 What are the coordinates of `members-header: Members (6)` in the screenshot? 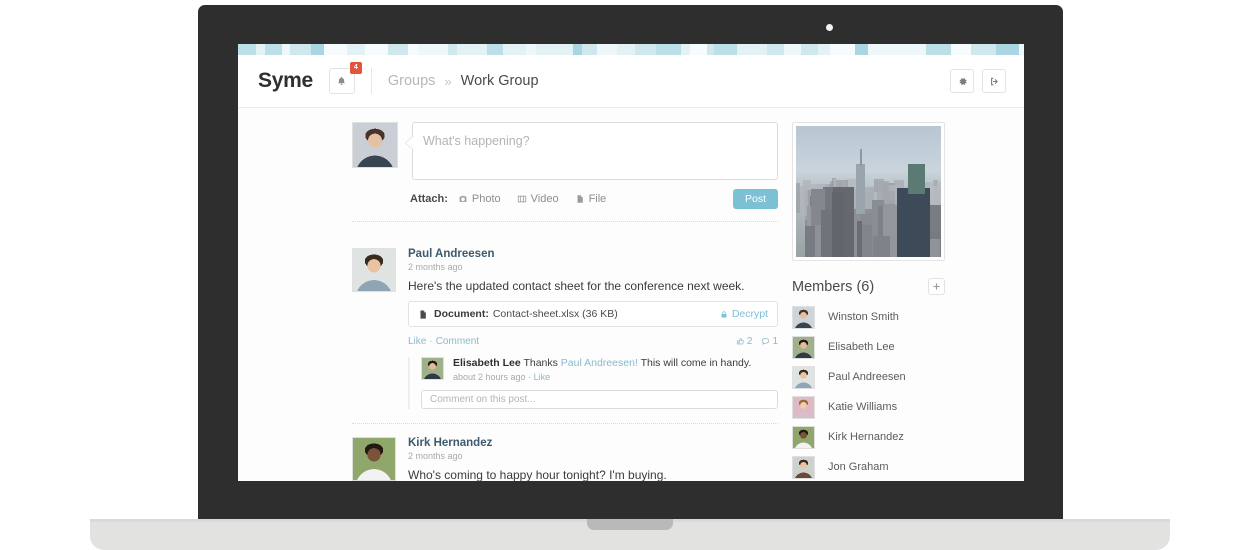 It's located at (868, 286).